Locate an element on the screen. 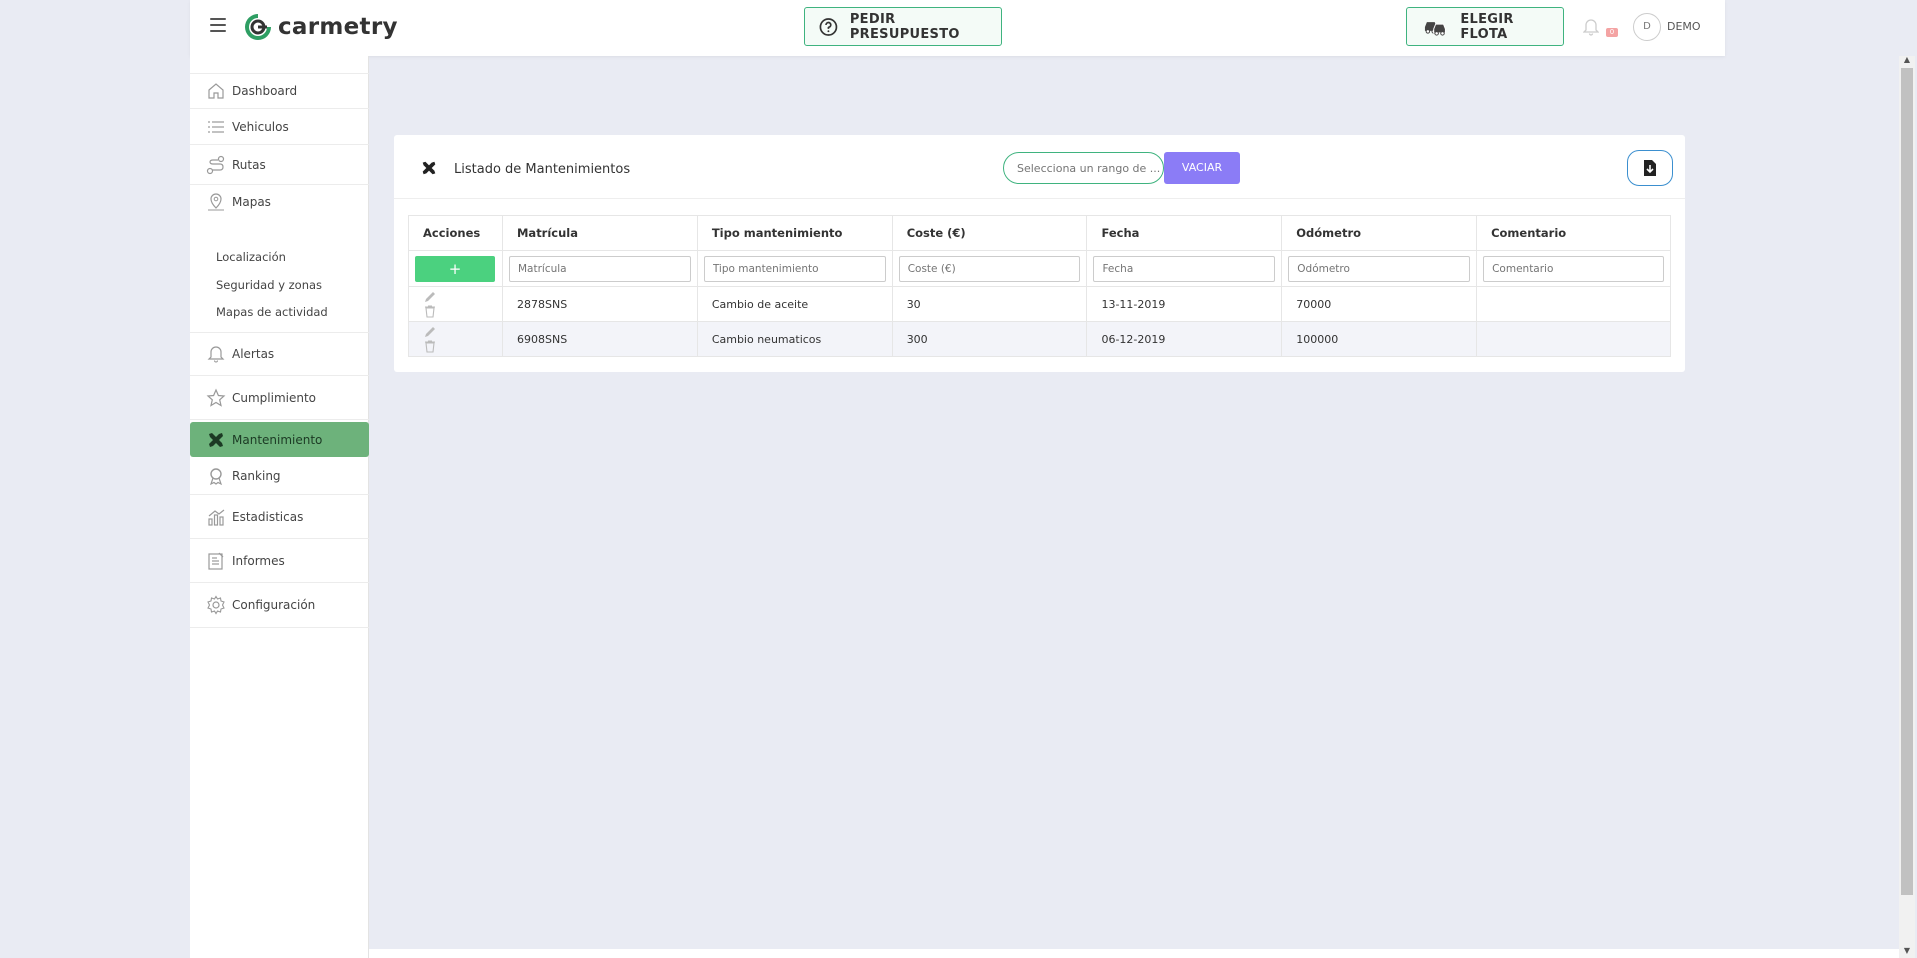 Image resolution: width=1917 pixels, height=958 pixels. scroll-up-arrow-icon: ▲ is located at coordinates (1907, 60).